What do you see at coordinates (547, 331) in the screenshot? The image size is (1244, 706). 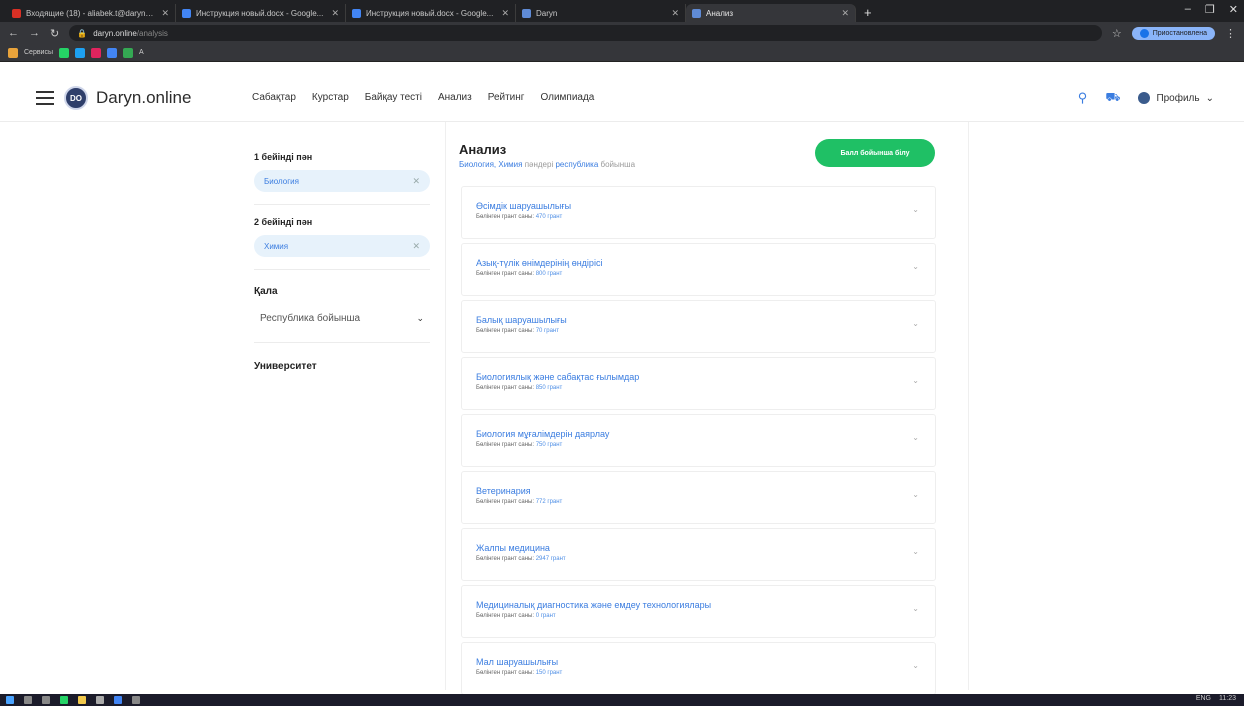 I see `grant-count-value: 70 грант` at bounding box center [547, 331].